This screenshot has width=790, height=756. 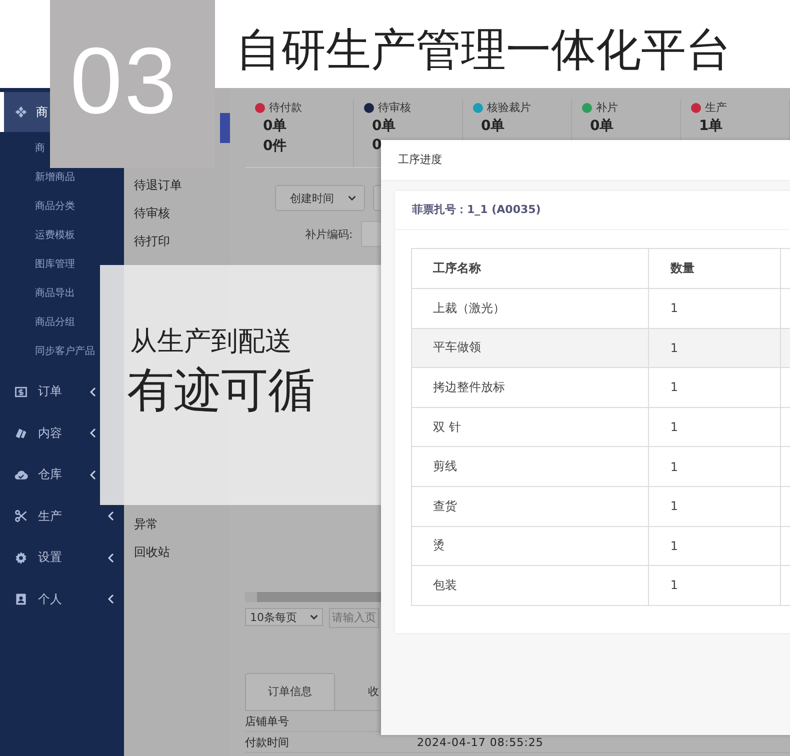 I want to click on headline: 自研生产管理一体化平台, so click(x=483, y=50).